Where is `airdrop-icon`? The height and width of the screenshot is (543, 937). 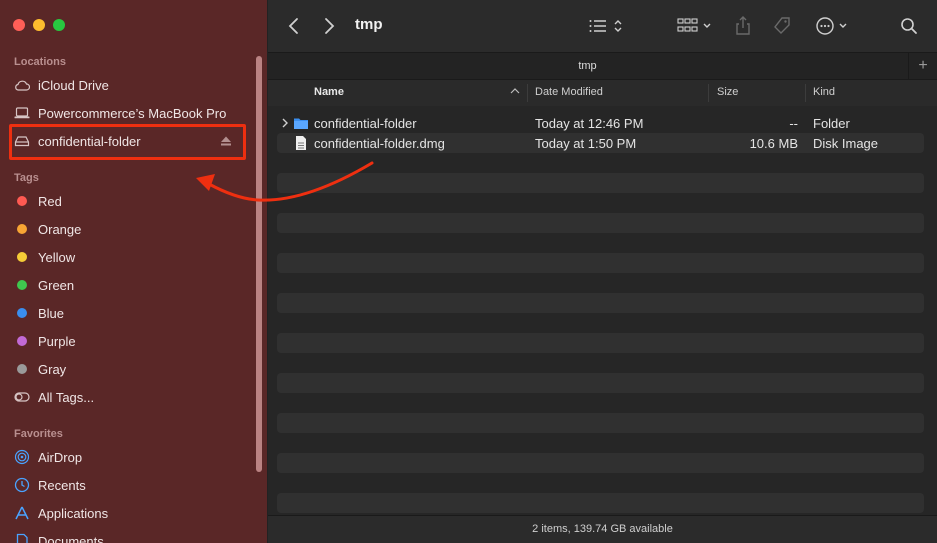 airdrop-icon is located at coordinates (22, 457).